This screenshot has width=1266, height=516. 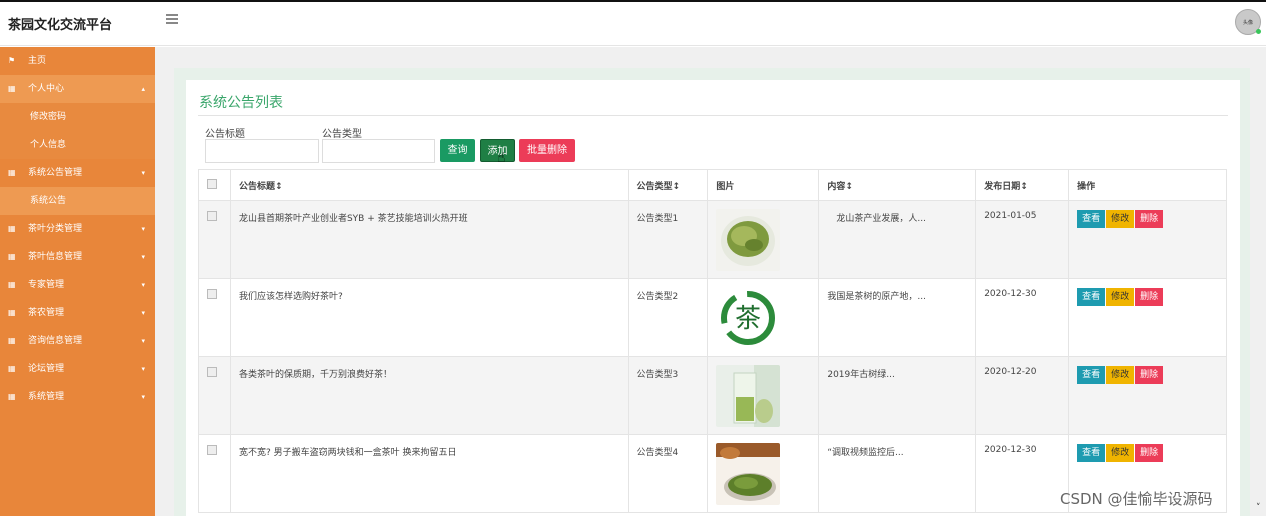 What do you see at coordinates (55, 341) in the screenshot?
I see `sidebar-item-label: 咨询信息管理` at bounding box center [55, 341].